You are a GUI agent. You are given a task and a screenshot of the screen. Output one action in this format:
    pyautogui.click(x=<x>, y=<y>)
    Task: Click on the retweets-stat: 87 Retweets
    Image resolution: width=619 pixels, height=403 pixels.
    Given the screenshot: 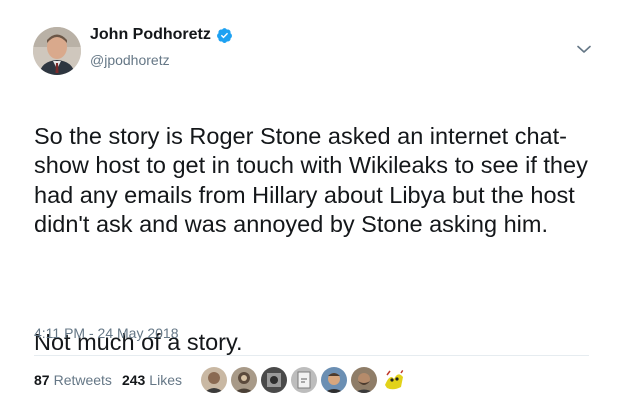 What is the action you would take?
    pyautogui.click(x=73, y=380)
    